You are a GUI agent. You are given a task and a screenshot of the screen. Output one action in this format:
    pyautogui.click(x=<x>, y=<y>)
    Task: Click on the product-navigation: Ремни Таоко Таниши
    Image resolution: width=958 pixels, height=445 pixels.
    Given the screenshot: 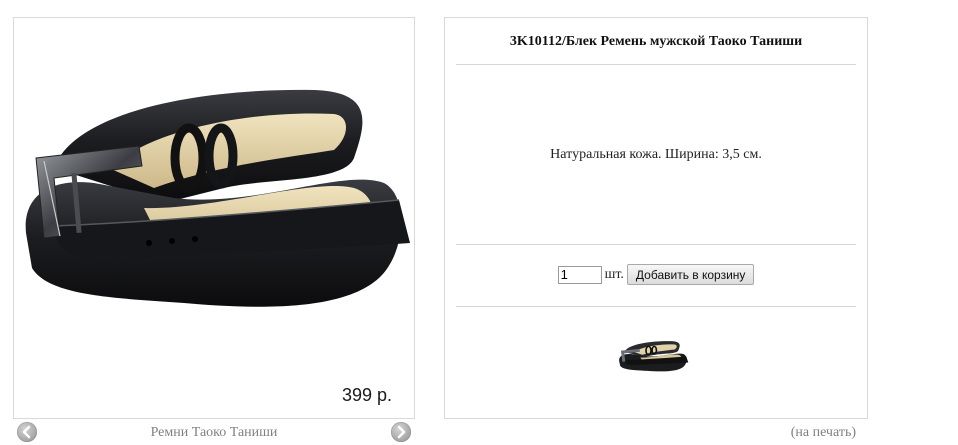 What is the action you would take?
    pyautogui.click(x=214, y=432)
    